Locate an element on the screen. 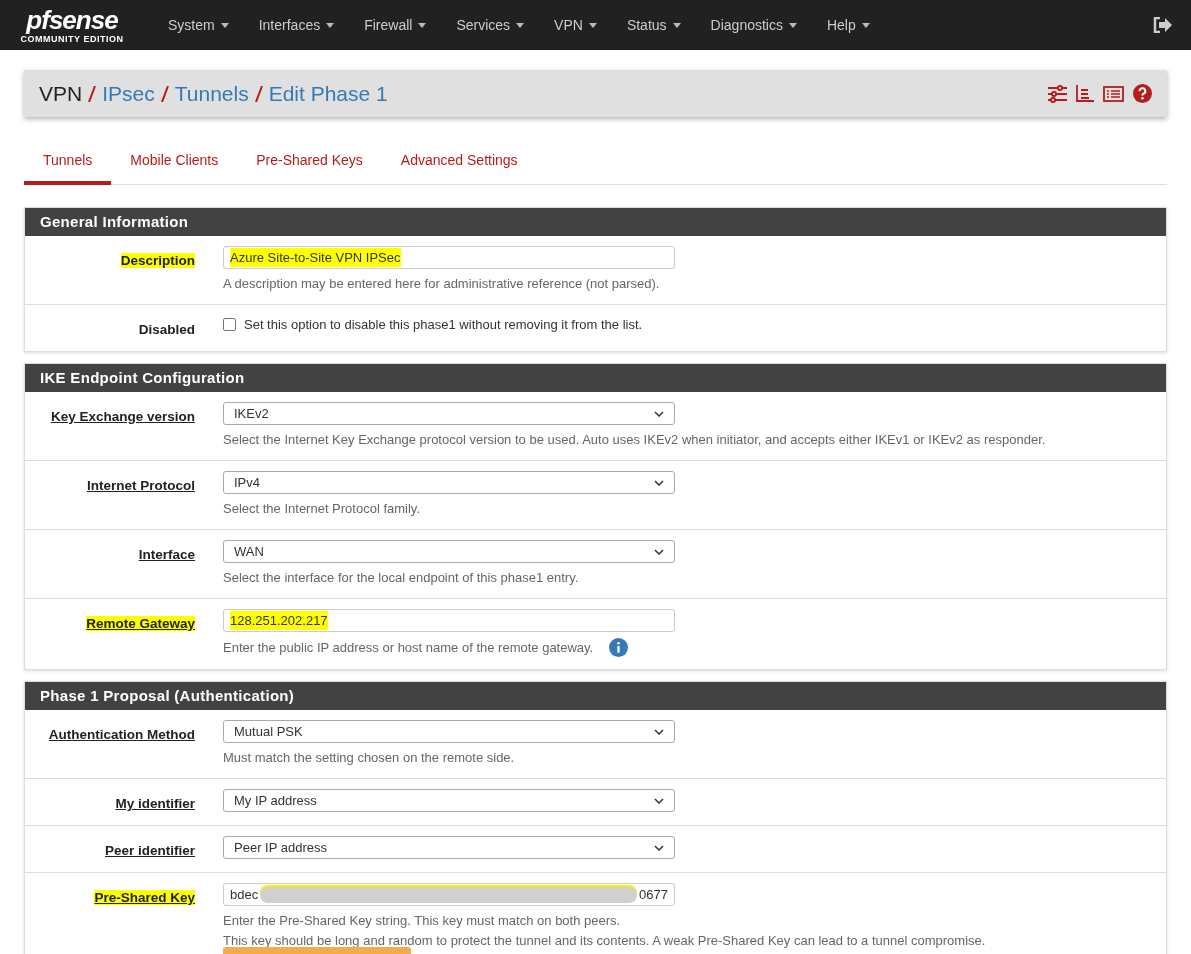 The height and width of the screenshot is (954, 1191). help-text: Select the interface for the local endpoint of this phase1 entry. is located at coordinates (401, 577).